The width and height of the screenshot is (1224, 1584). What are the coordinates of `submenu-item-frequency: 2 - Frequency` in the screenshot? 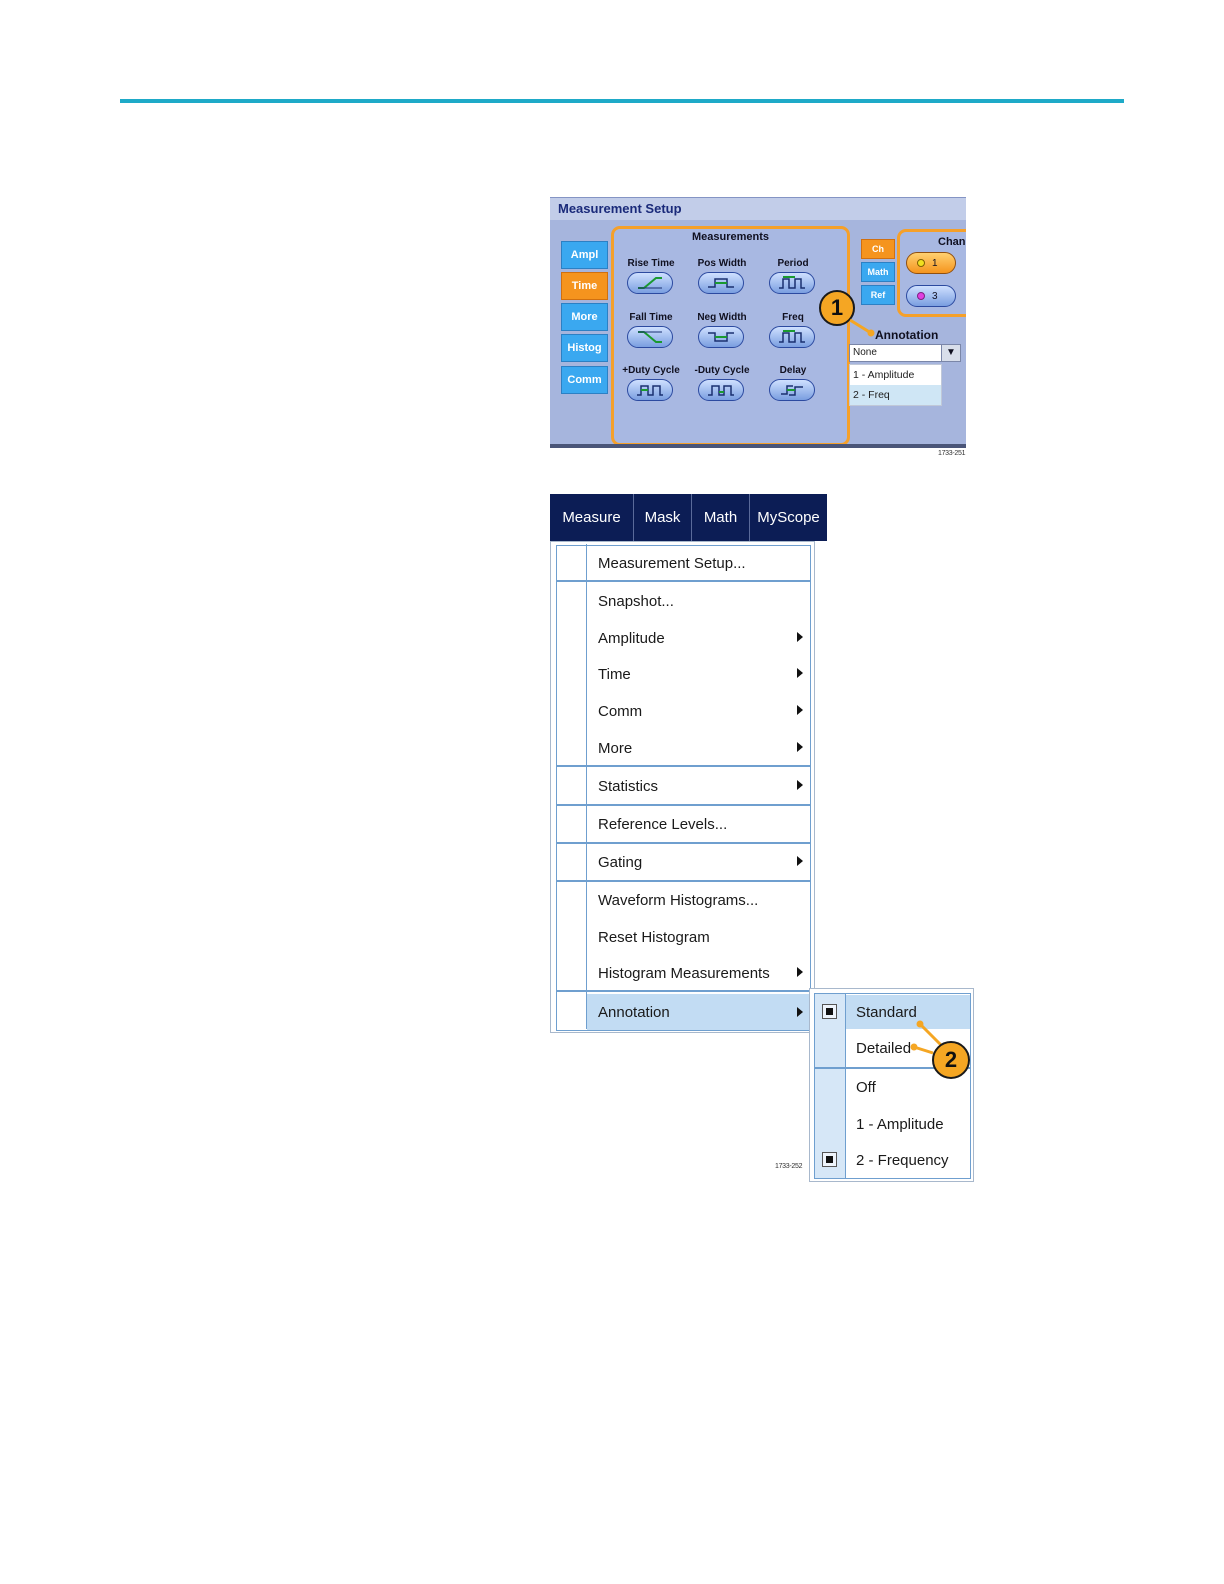 It's located at (908, 1160).